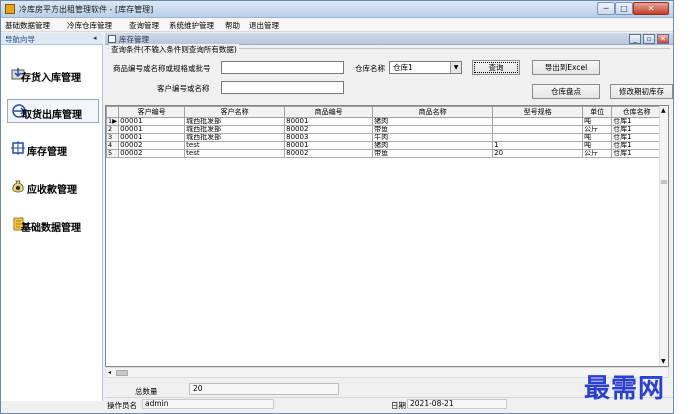  What do you see at coordinates (18, 186) in the screenshot?
I see `money-bag-icon` at bounding box center [18, 186].